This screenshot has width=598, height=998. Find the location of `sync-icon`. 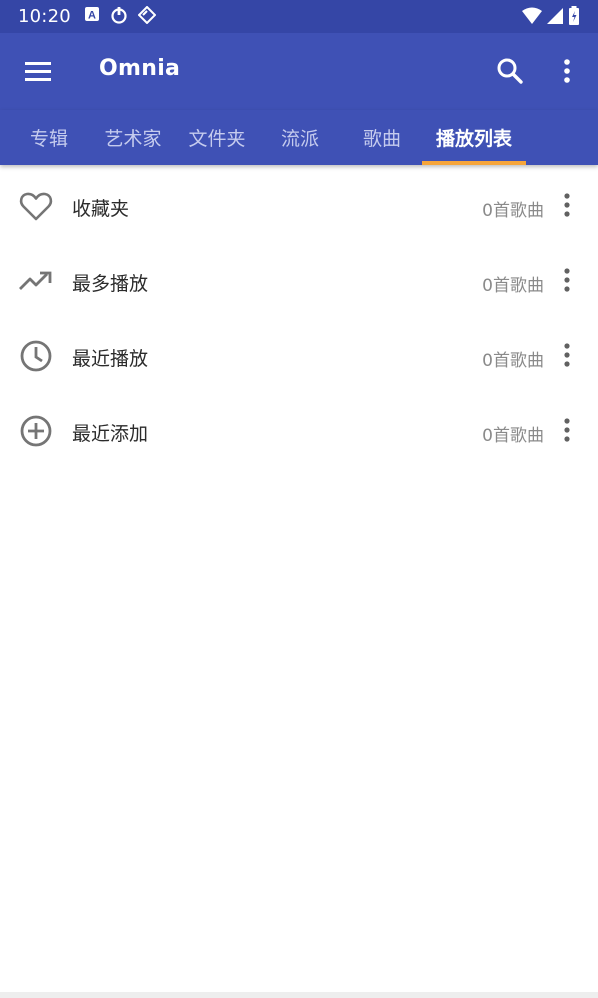

sync-icon is located at coordinates (119, 15).